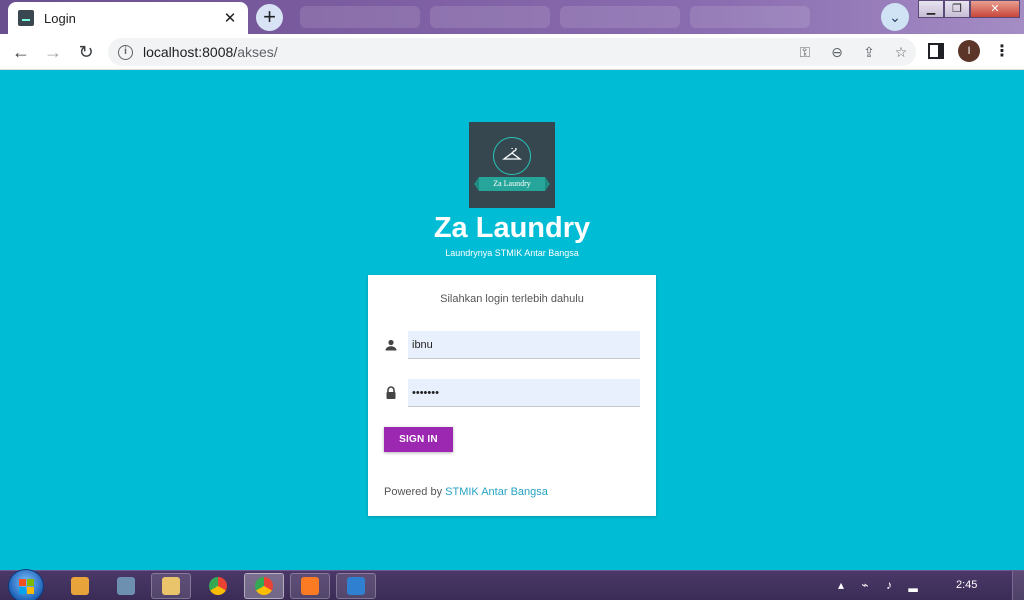  I want to click on powered-prefix: Powered by, so click(415, 492).